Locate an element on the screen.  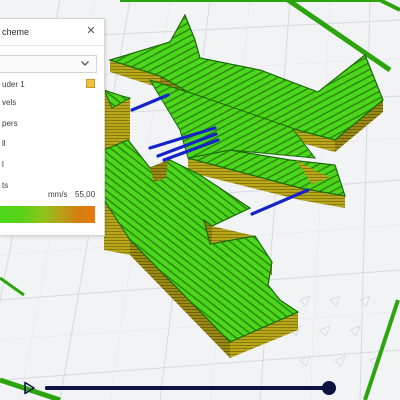
legend-item-starts: ts is located at coordinates (4, 186).